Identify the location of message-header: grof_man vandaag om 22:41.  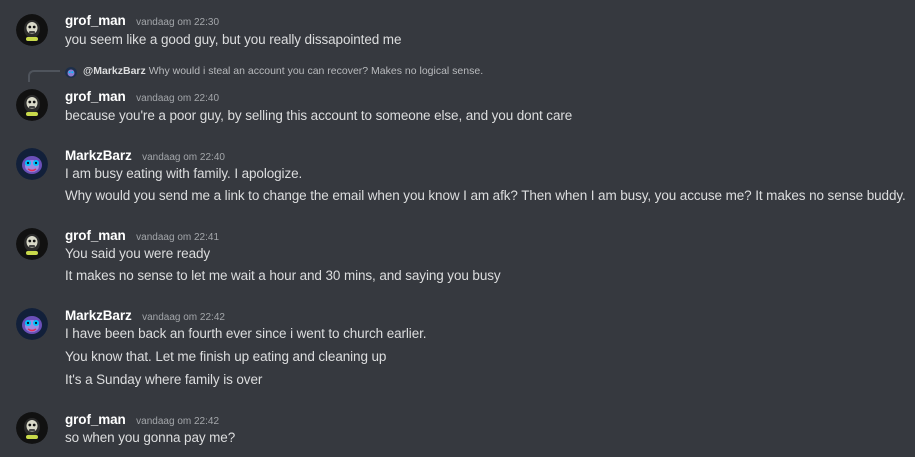
(142, 236).